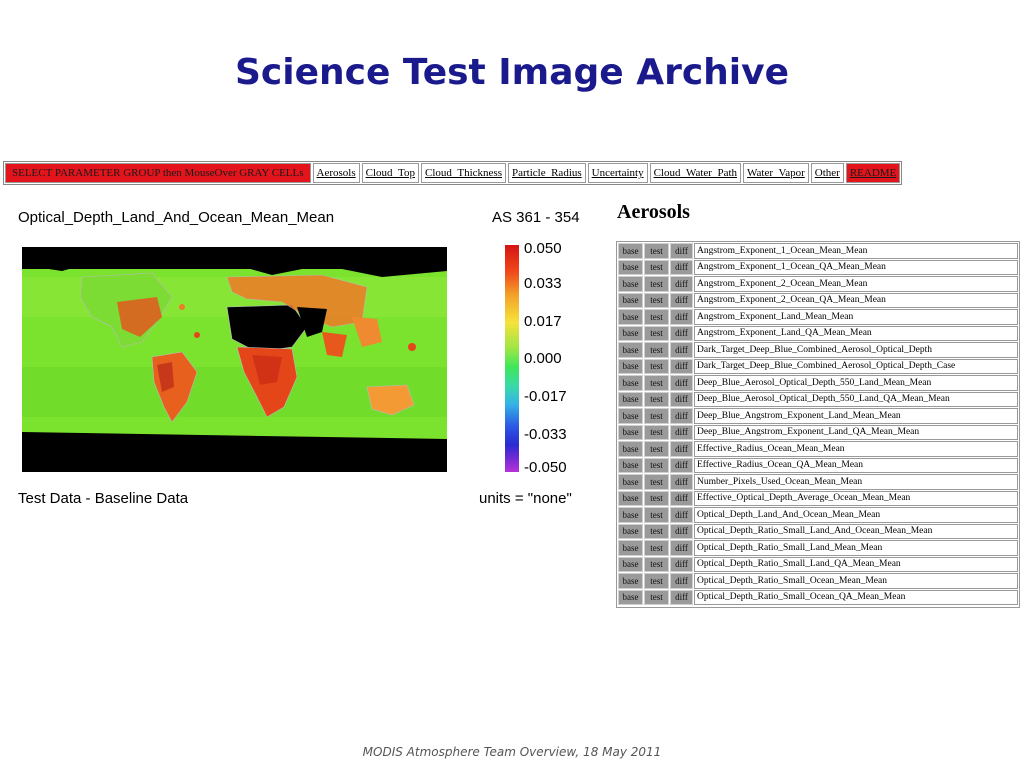  Describe the element at coordinates (543, 283) in the screenshot. I see `colorbar-label: 0.033` at that location.